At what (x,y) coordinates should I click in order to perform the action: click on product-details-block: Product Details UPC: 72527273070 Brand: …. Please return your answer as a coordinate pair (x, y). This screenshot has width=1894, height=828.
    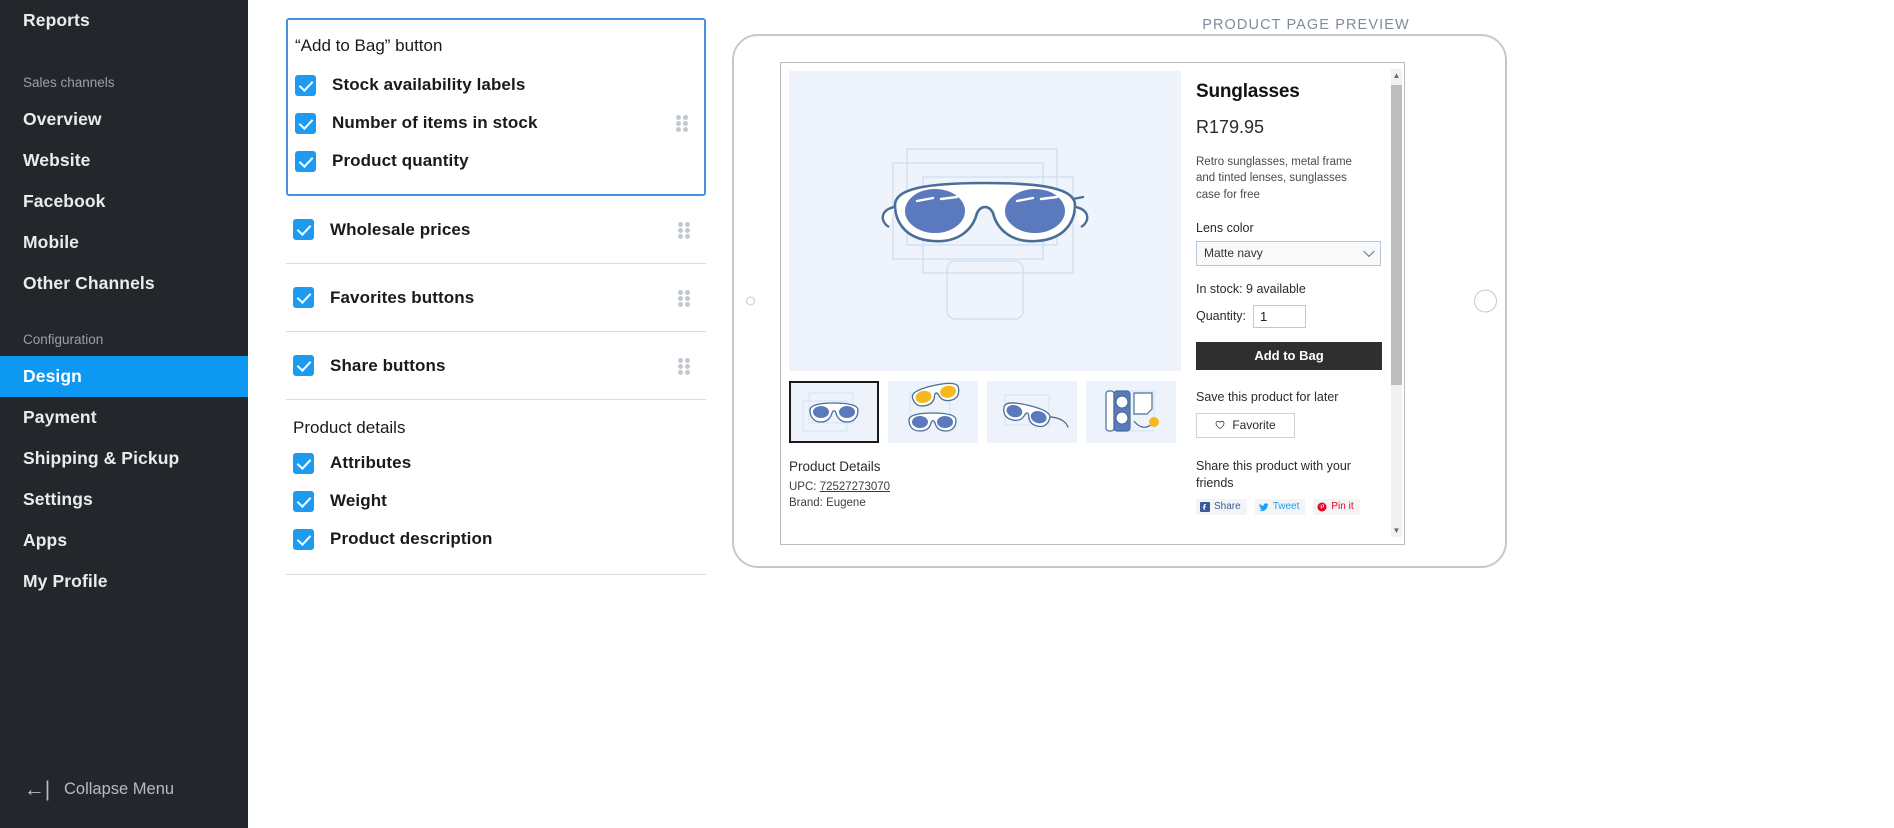
    Looking at the image, I should click on (985, 484).